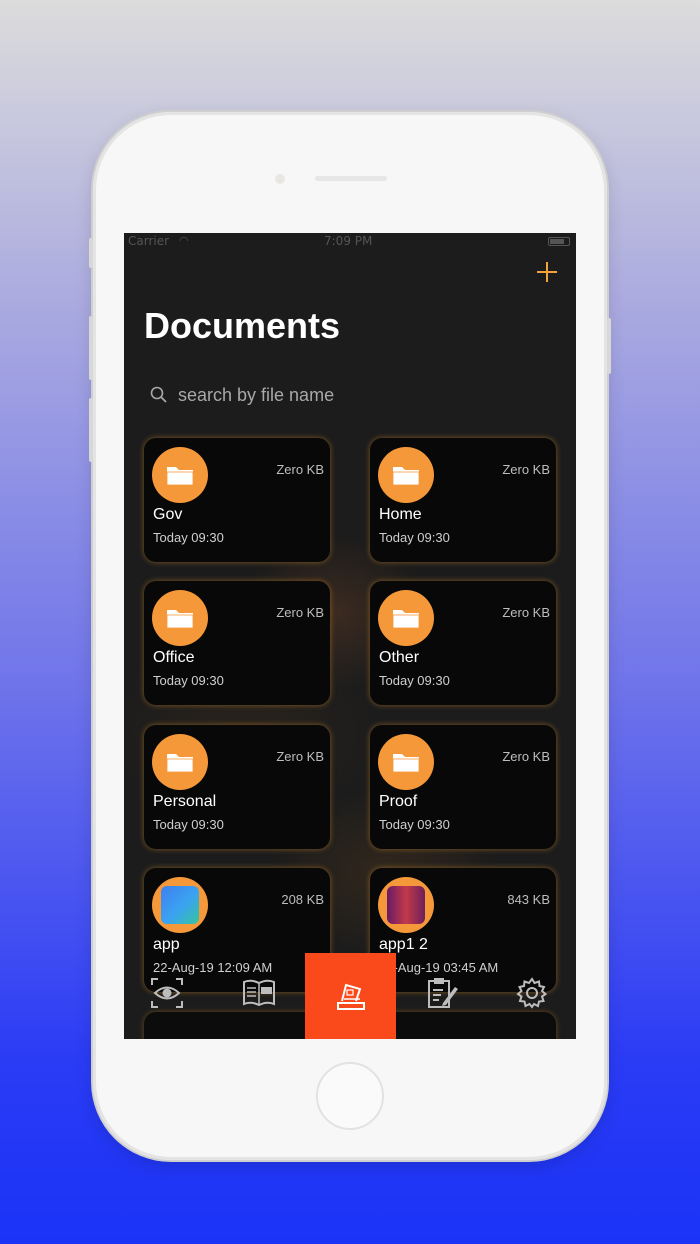 The image size is (700, 1244). I want to click on document-card: Zero KB Home Today 09:30, so click(463, 500).